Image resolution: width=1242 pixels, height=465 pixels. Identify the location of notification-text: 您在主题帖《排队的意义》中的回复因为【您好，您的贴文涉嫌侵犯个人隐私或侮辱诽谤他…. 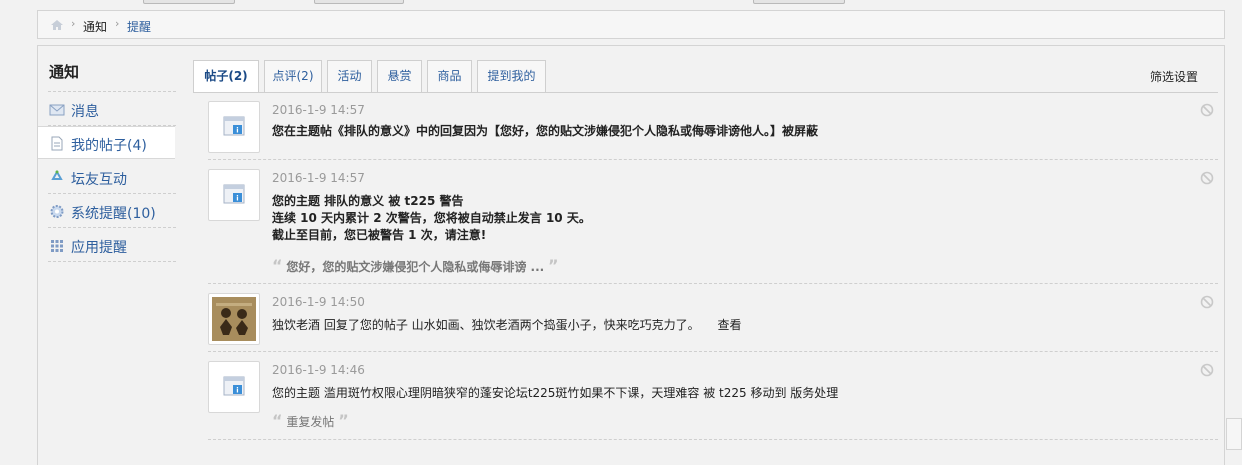
(545, 131).